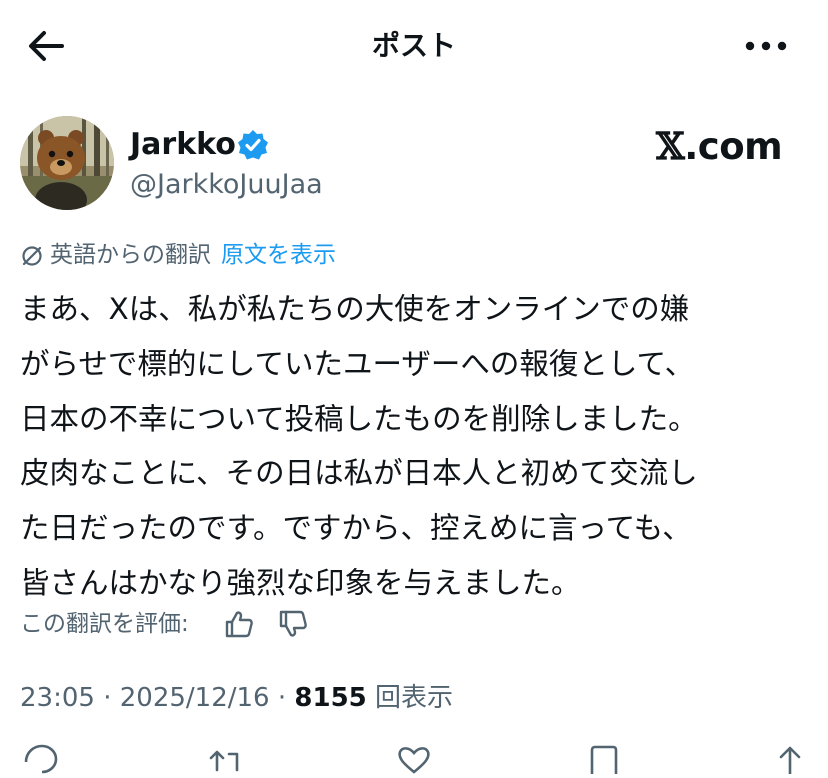 The width and height of the screenshot is (828, 778). I want to click on verified-badge-icon, so click(253, 145).